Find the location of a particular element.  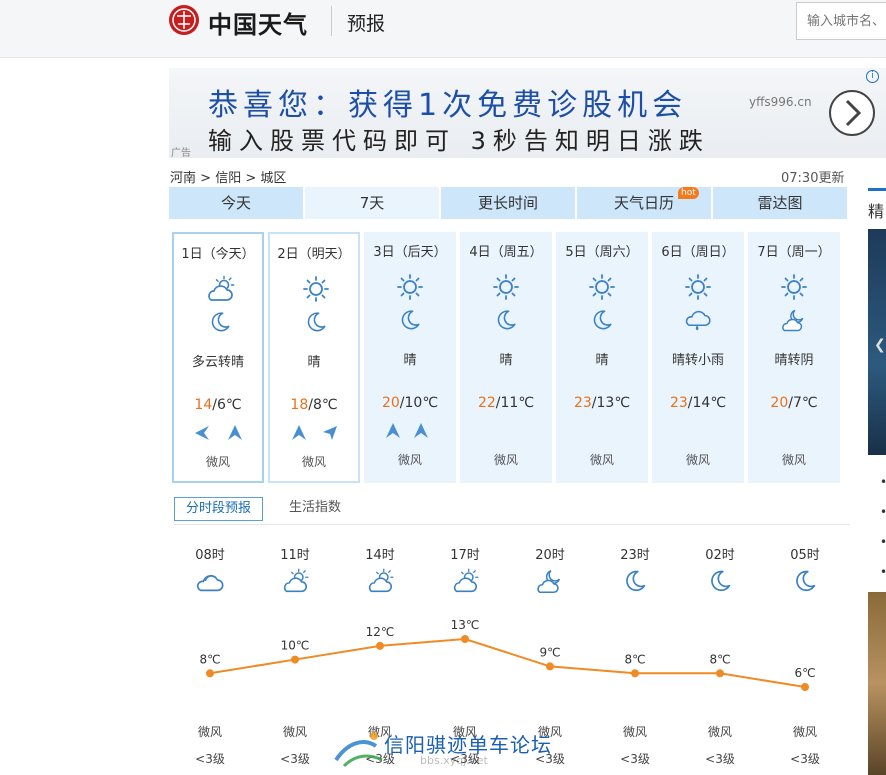

day-card: 1日（今天） 多云转晴 14/6℃ 微风 is located at coordinates (218, 357).